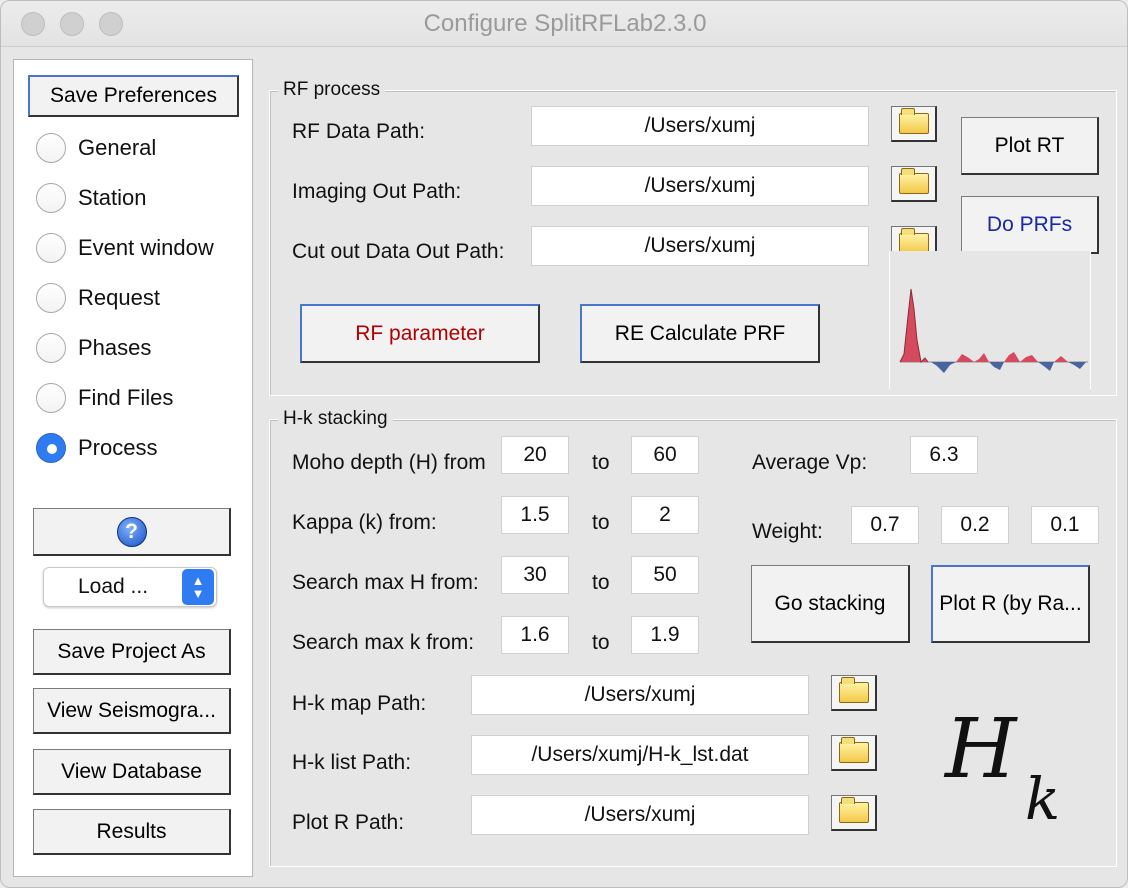 The width and height of the screenshot is (1128, 888). Describe the element at coordinates (385, 582) in the screenshot. I see `search-max-h-label: Search max H from:` at that location.